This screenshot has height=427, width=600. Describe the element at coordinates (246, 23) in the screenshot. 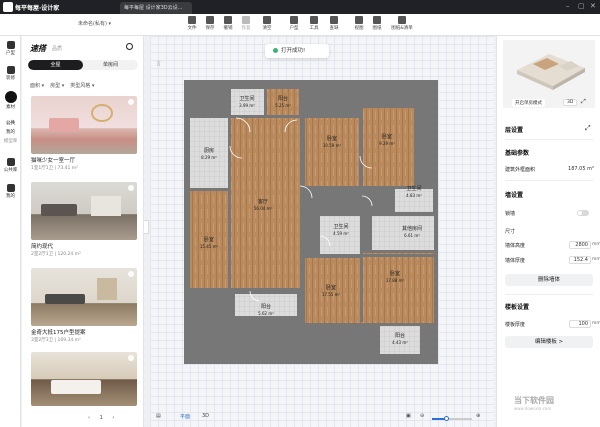

I see `tool-redo: 恢复` at that location.